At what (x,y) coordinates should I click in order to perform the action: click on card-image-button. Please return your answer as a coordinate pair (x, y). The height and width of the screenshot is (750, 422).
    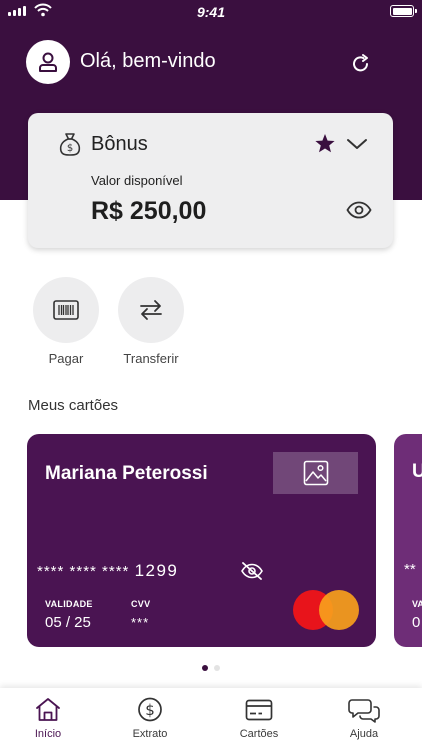
    Looking at the image, I should click on (315, 473).